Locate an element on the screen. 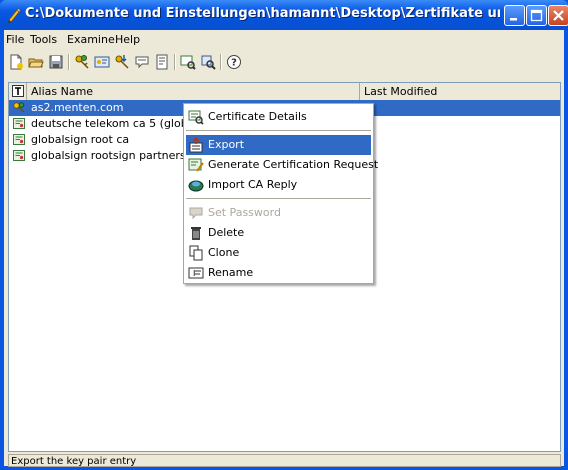 Image resolution: width=568 pixels, height=470 pixels. type-column-header is located at coordinates (18, 91).